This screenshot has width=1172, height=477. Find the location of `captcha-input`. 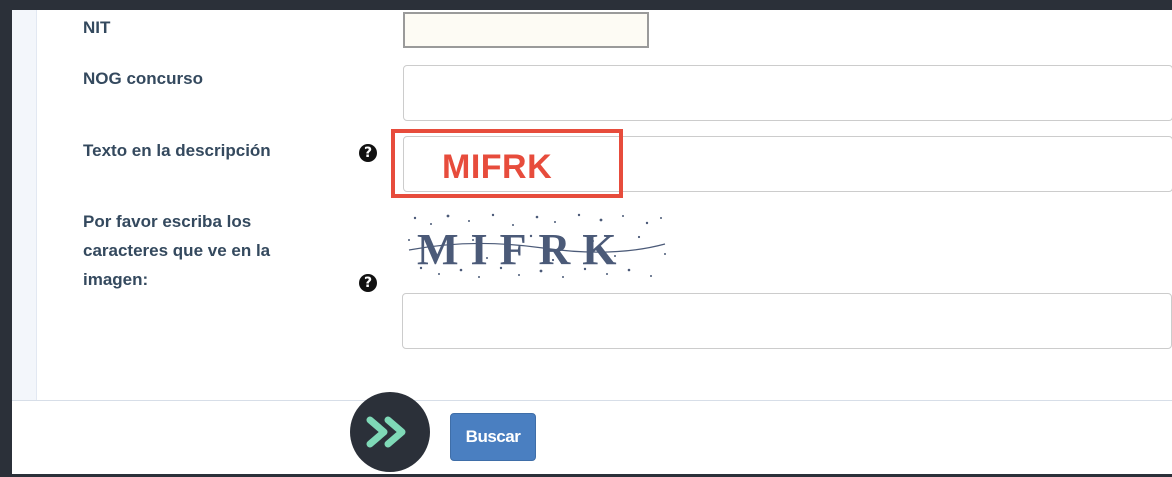

captcha-input is located at coordinates (787, 321).